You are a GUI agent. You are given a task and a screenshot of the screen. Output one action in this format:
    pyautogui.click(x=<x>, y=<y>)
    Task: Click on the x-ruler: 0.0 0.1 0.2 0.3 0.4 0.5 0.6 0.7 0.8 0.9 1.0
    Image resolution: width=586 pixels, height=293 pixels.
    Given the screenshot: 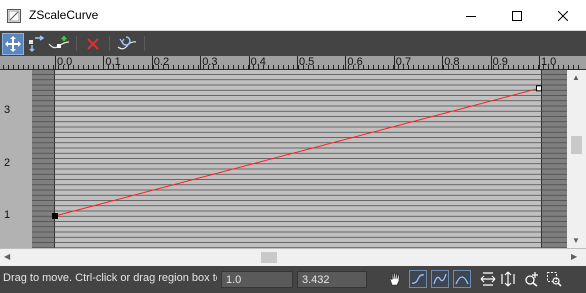 What is the action you would take?
    pyautogui.click(x=293, y=63)
    